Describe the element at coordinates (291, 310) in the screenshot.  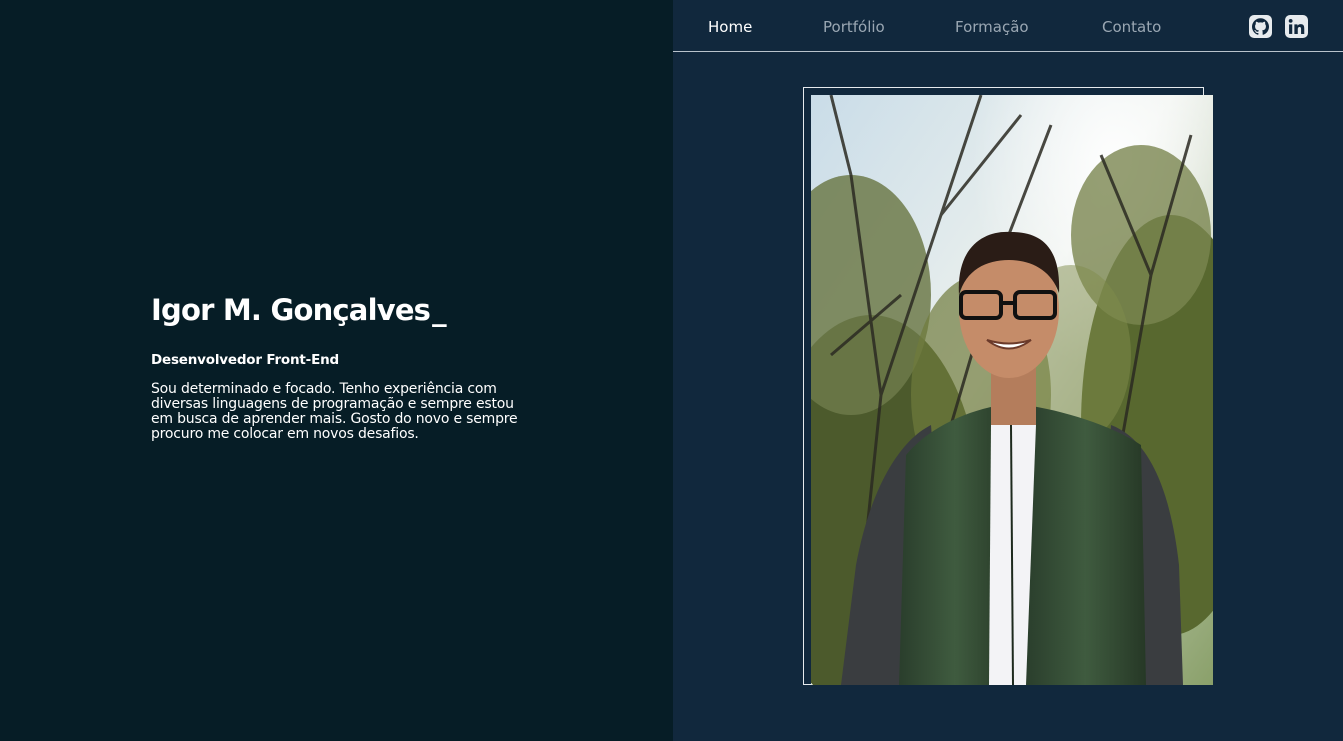
I see `hero-name-text: Igor M. Gonçalves` at that location.